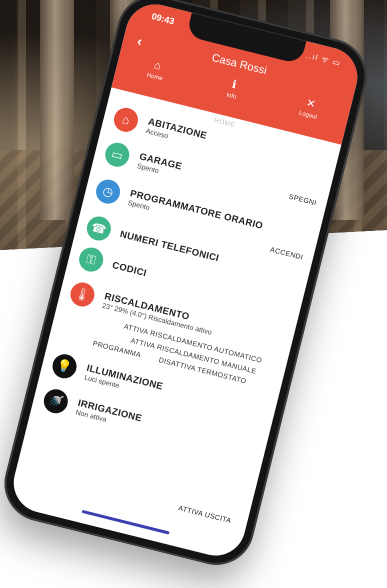 The image size is (387, 588). I want to click on accendi-button: ACCENDI, so click(286, 254).